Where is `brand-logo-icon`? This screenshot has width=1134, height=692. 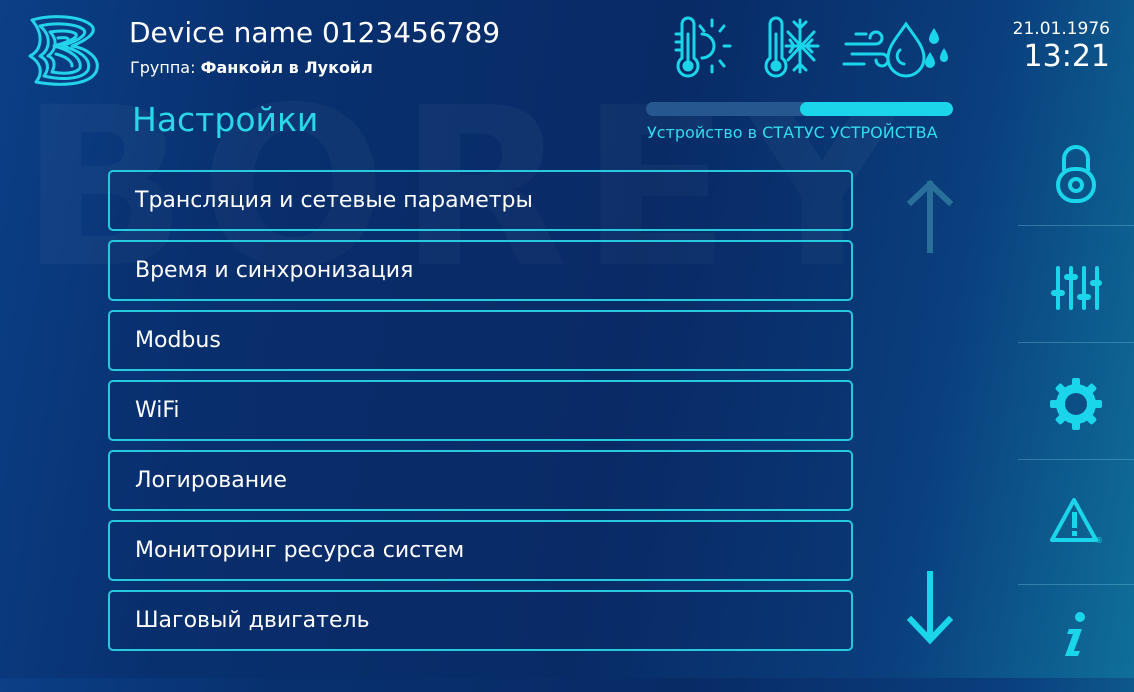
brand-logo-icon is located at coordinates (63, 50).